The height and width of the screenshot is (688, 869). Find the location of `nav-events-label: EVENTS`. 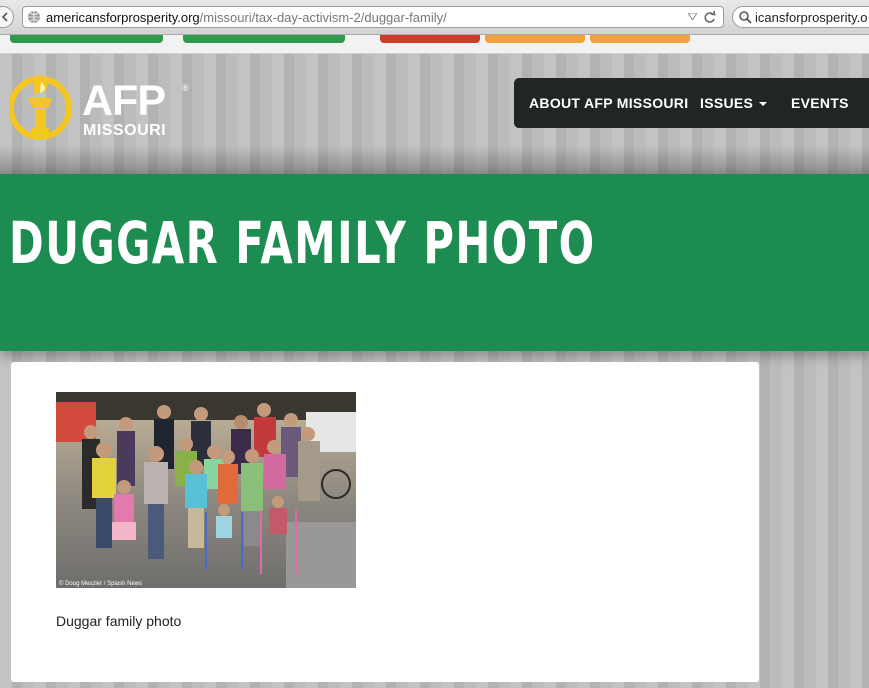

nav-events-label: EVENTS is located at coordinates (820, 103).